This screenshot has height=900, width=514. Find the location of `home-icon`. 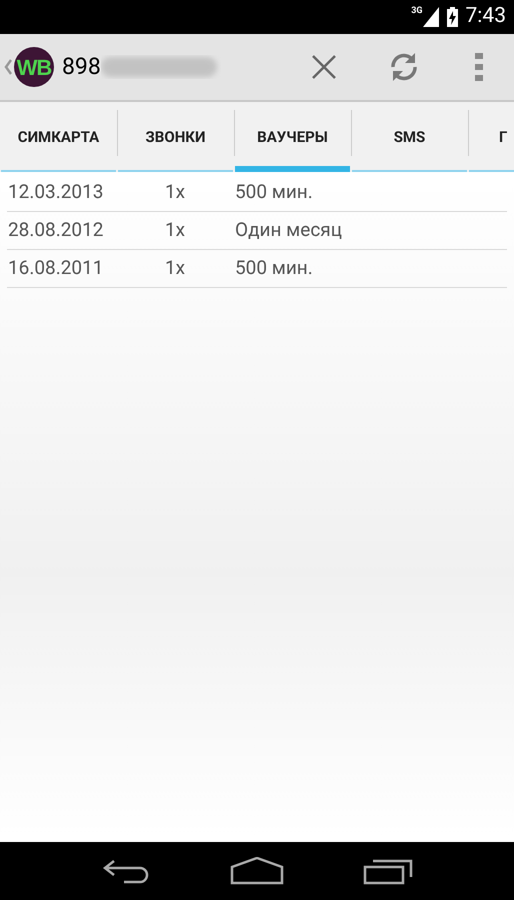

home-icon is located at coordinates (257, 871).